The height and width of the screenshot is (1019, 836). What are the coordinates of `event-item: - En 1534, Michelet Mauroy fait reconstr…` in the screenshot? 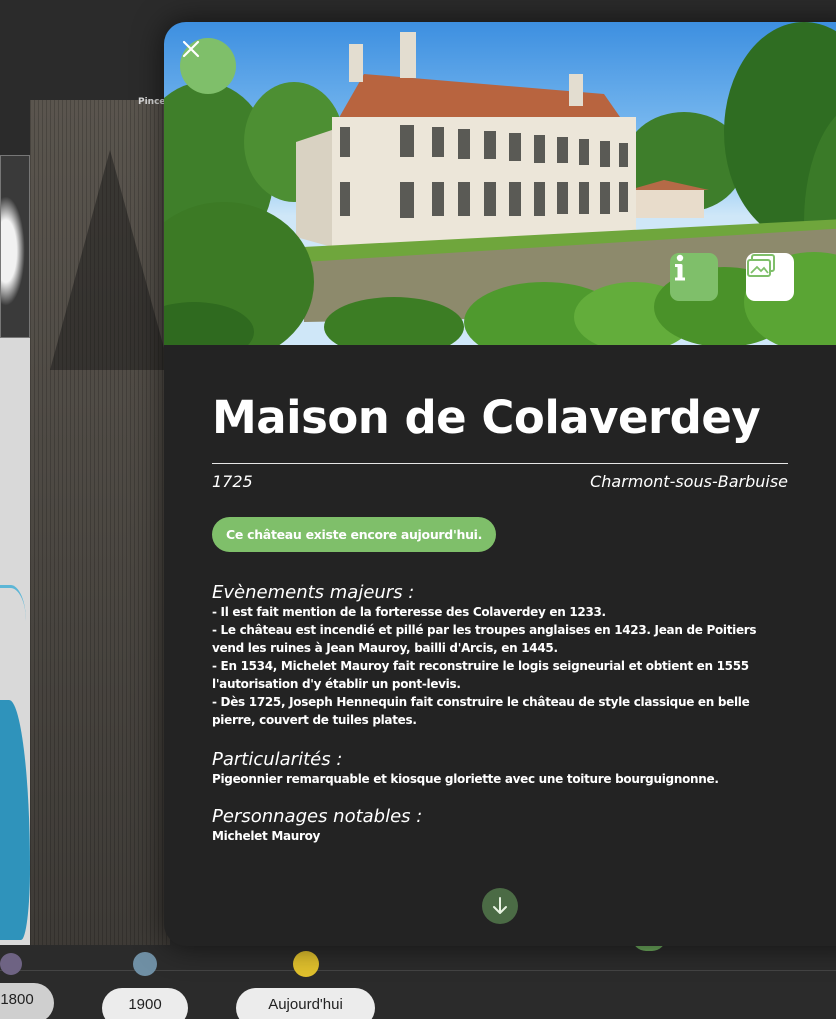 It's located at (480, 674).